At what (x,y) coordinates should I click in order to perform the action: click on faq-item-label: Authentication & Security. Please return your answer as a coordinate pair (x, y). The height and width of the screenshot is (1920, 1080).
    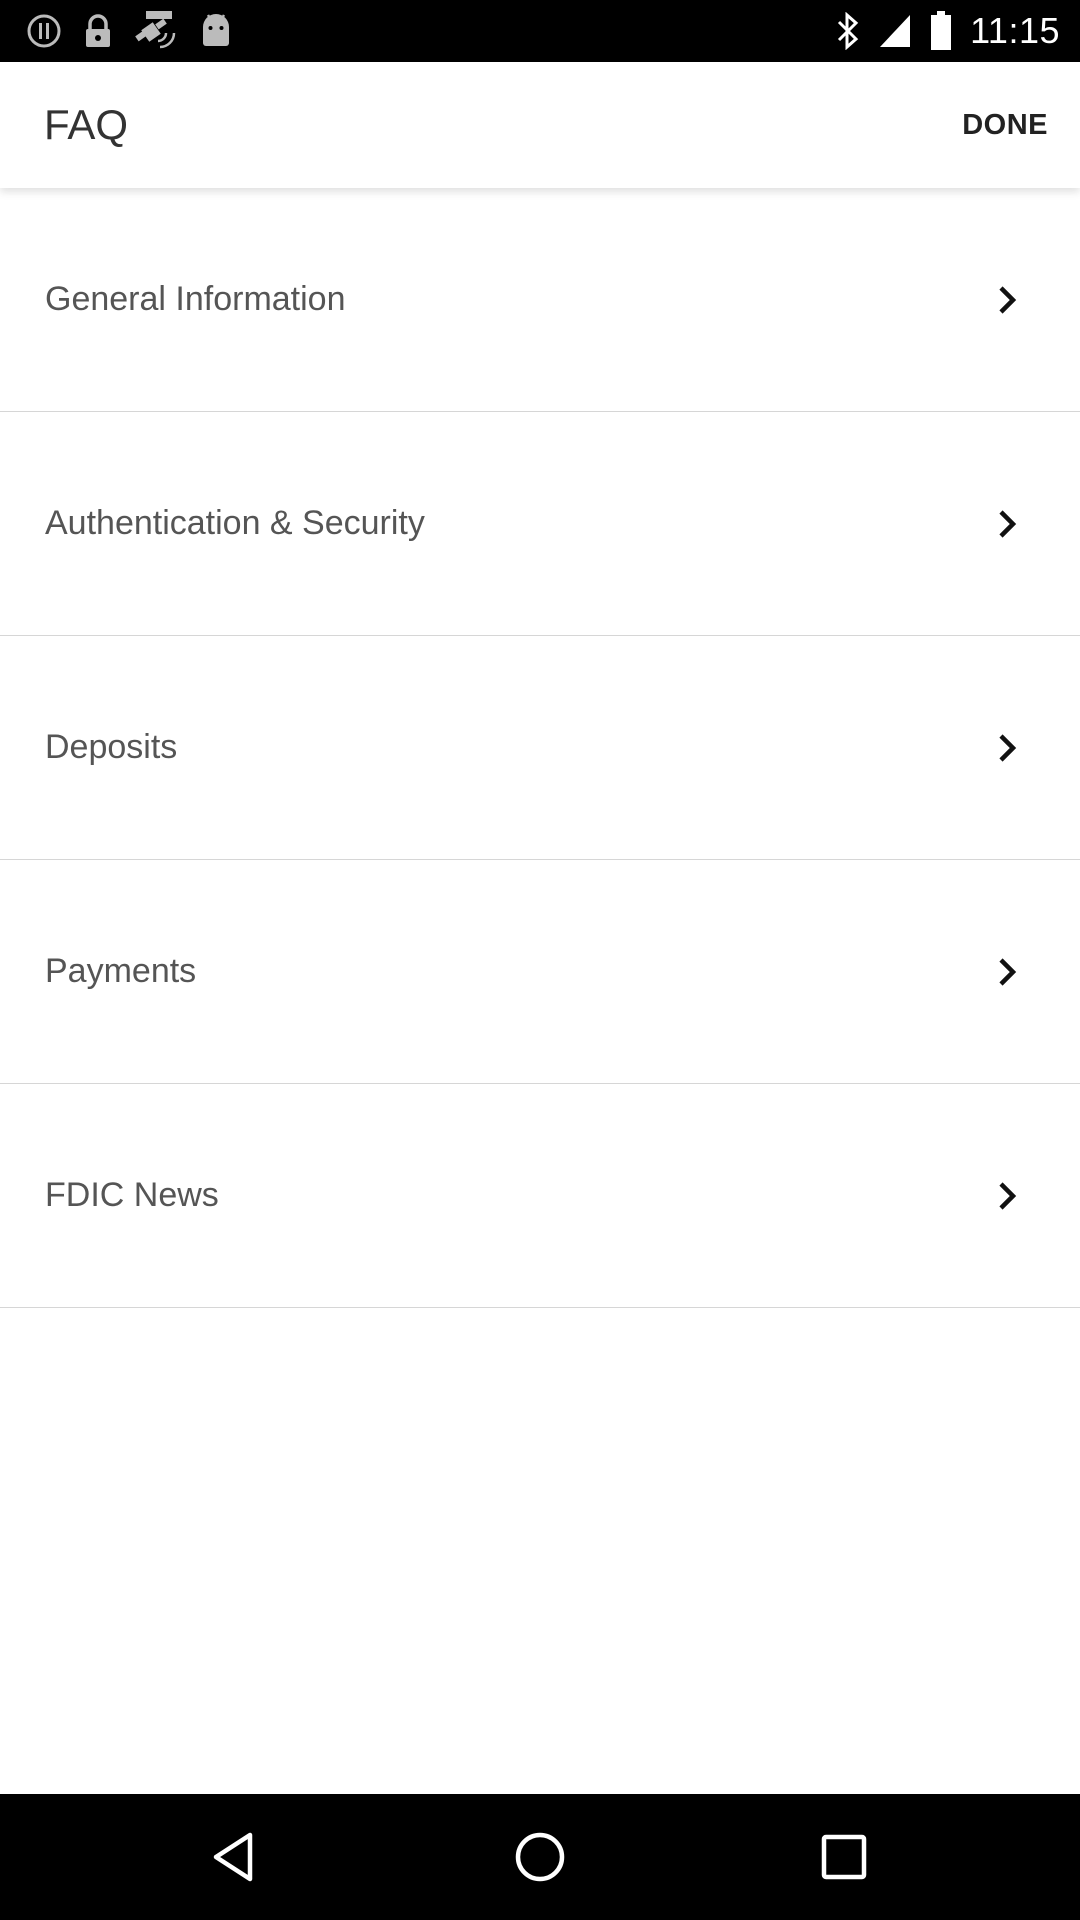
    Looking at the image, I should click on (235, 523).